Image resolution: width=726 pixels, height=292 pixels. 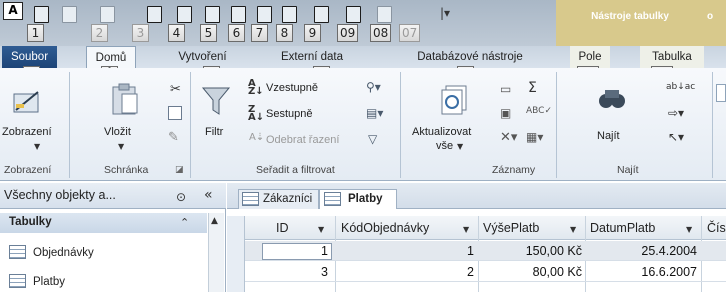 I want to click on sort-descending-icon: Z A↓, so click(x=256, y=114).